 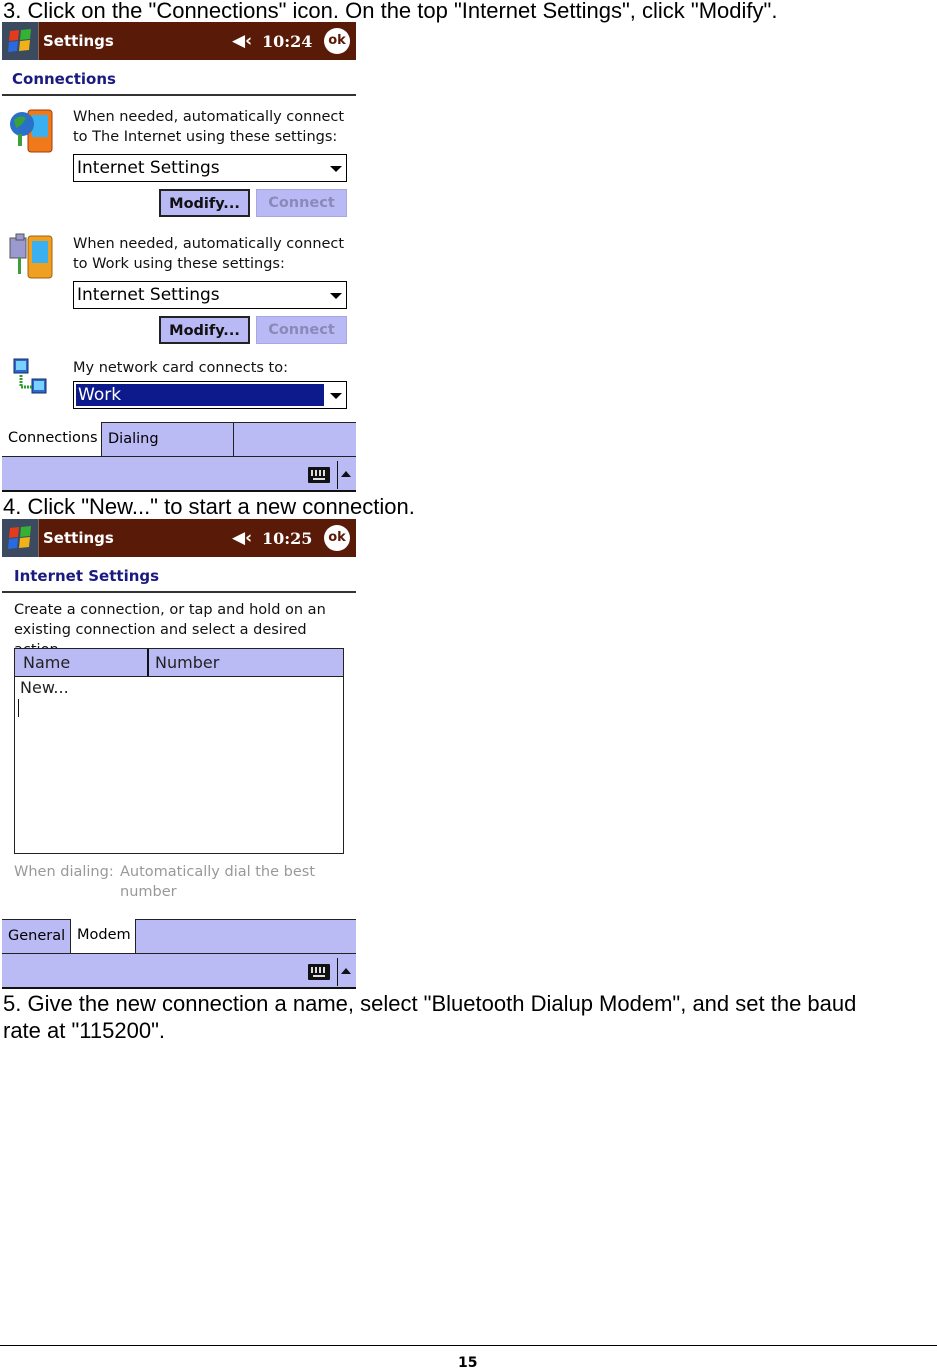 What do you see at coordinates (84, 1030) in the screenshot?
I see `step-5-line2: rate at "115200".` at bounding box center [84, 1030].